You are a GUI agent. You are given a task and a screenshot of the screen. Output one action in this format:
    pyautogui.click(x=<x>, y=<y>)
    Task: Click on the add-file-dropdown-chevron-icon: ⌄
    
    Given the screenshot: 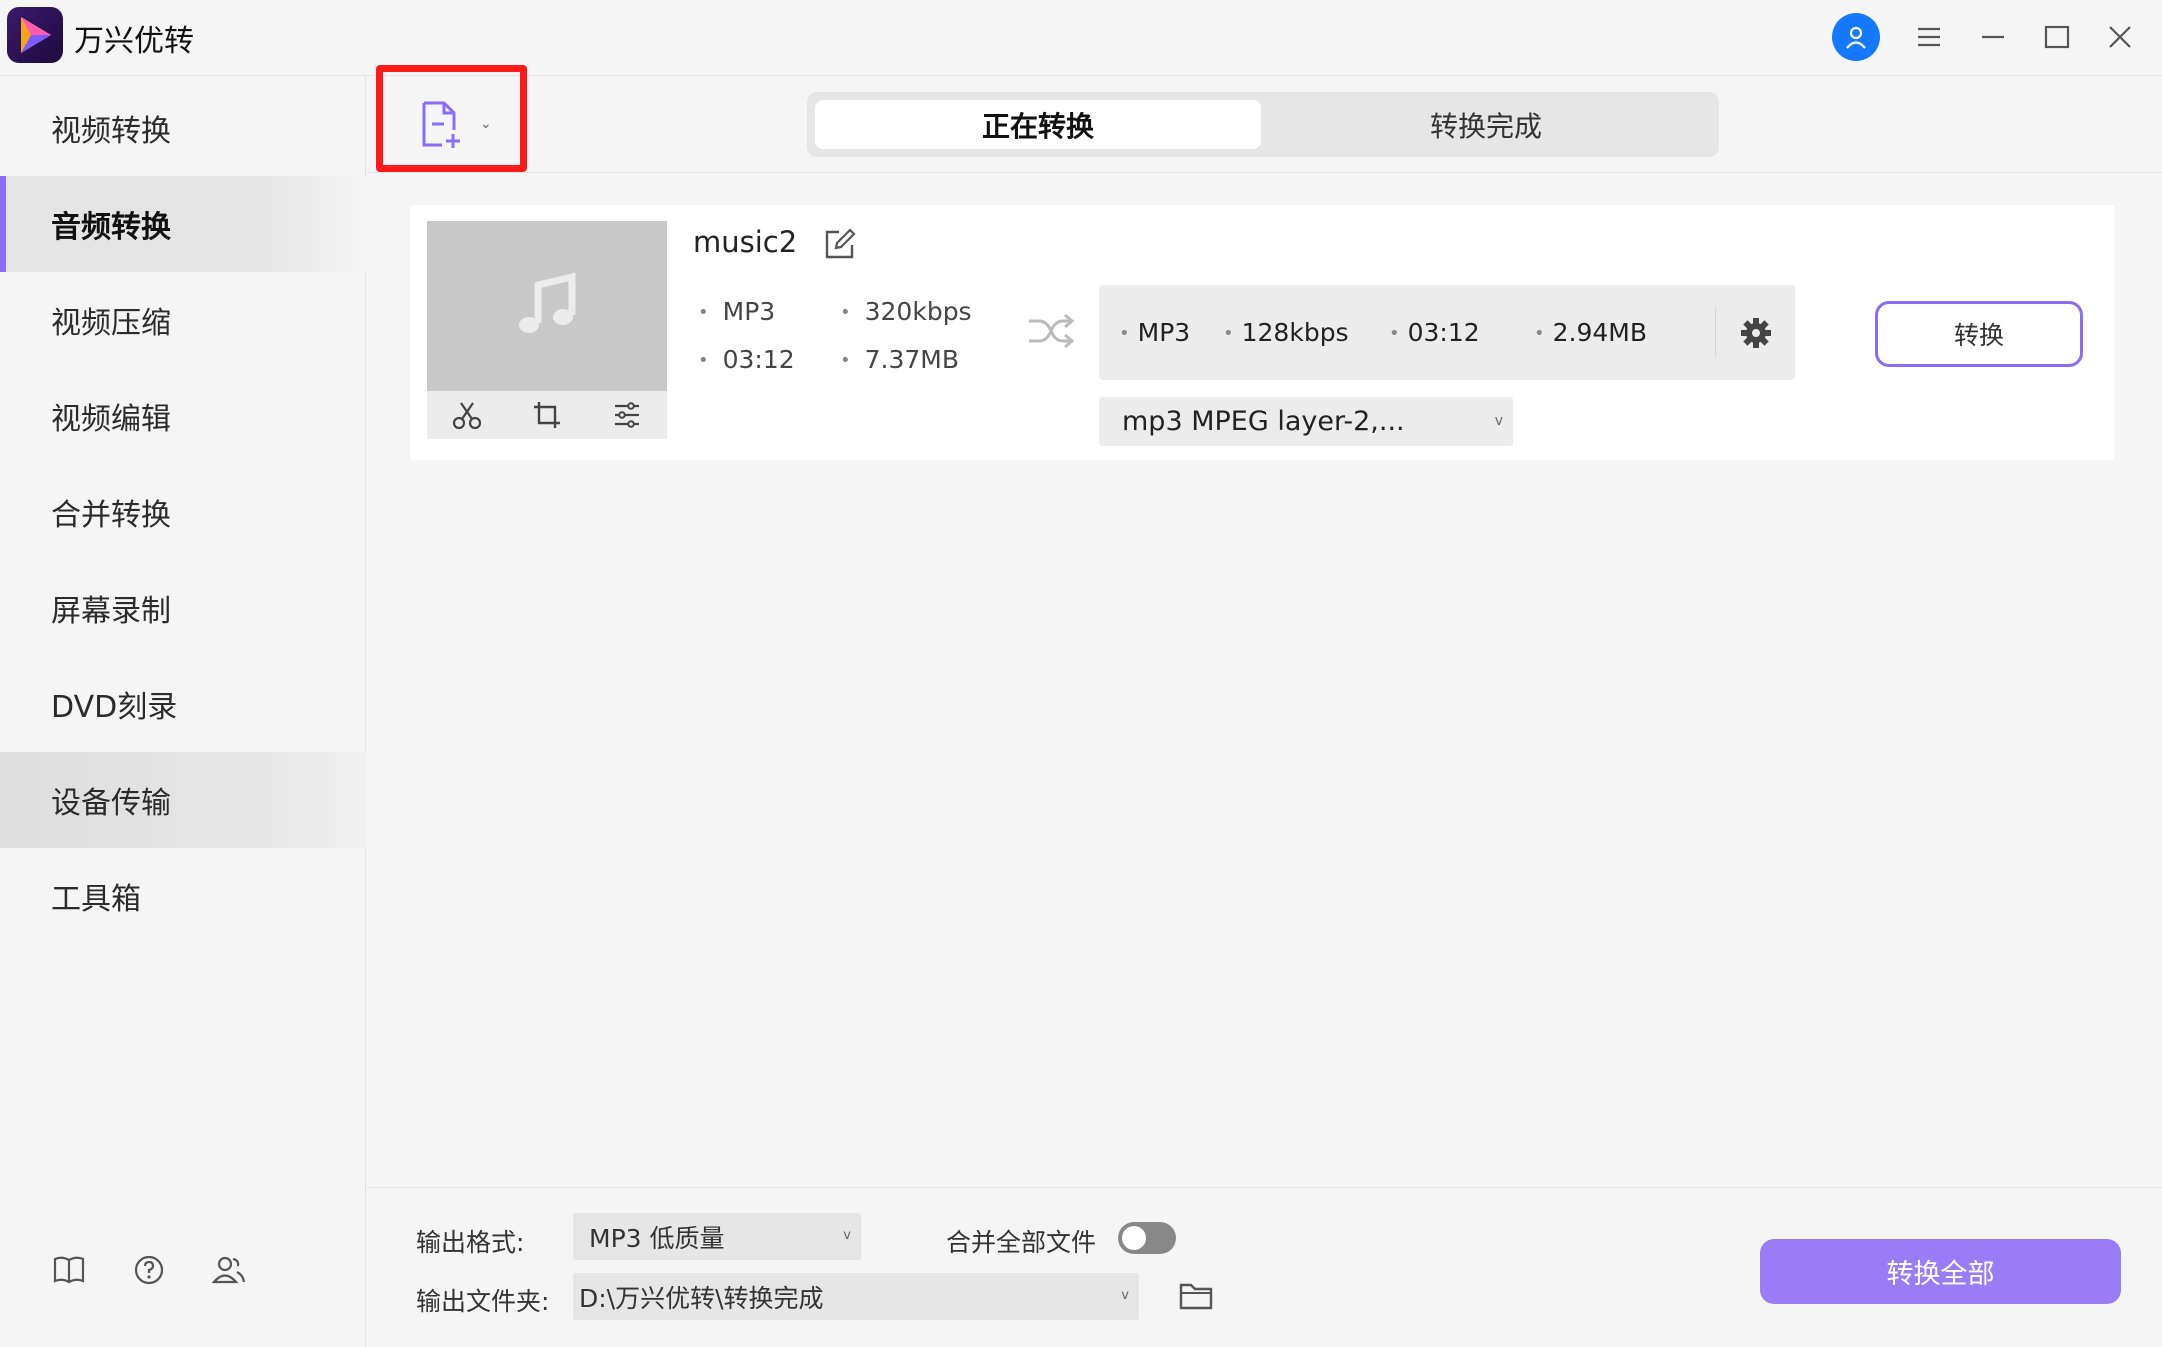 What is the action you would take?
    pyautogui.click(x=486, y=124)
    